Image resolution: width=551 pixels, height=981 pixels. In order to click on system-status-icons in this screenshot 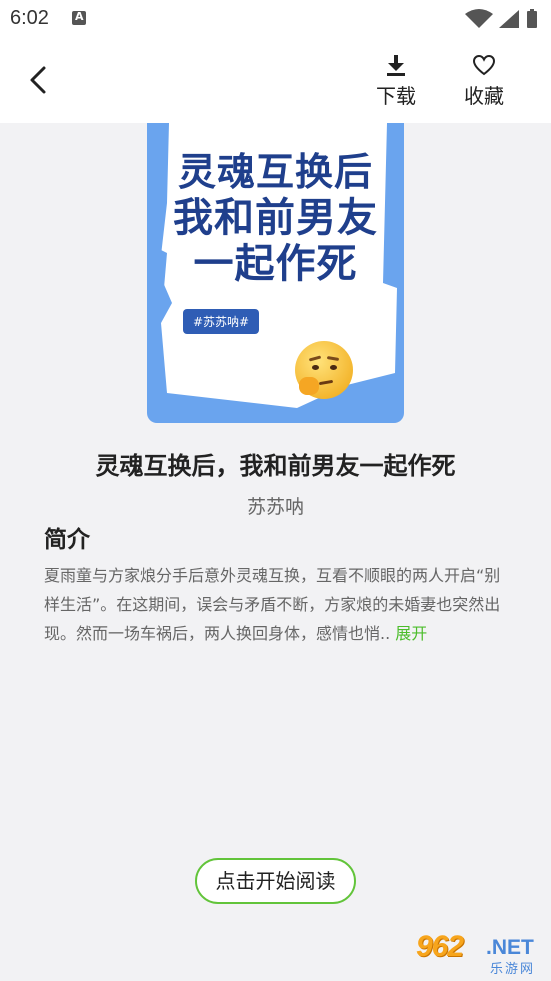, I will do `click(501, 18)`.